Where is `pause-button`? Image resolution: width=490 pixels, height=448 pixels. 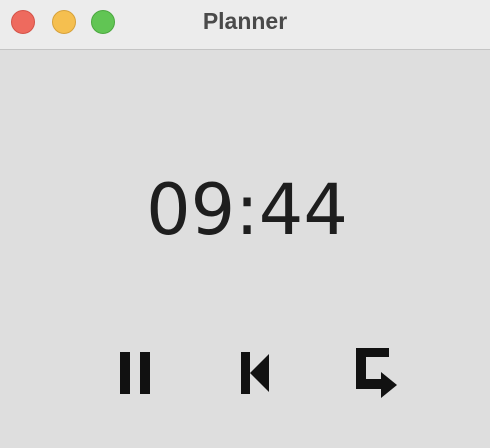 pause-button is located at coordinates (136, 373).